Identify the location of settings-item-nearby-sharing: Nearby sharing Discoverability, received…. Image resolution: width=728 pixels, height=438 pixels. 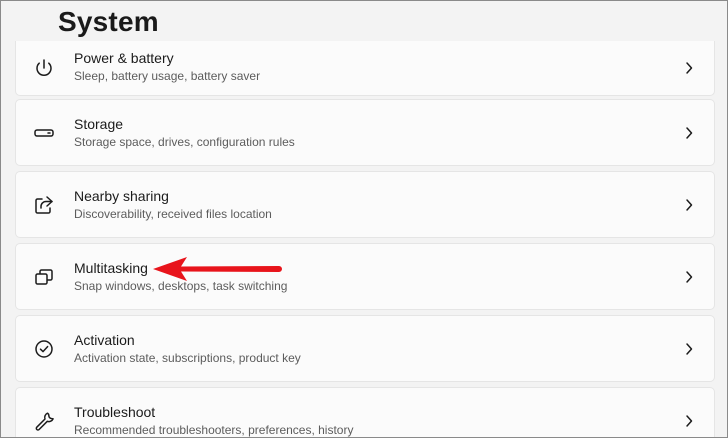
(365, 204).